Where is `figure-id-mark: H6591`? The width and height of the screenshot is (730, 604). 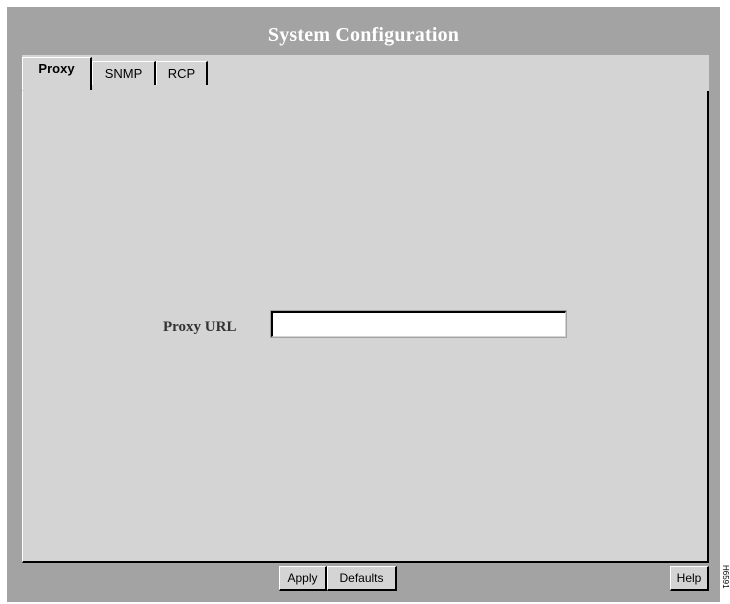
figure-id-mark: H6591 is located at coordinates (725, 577).